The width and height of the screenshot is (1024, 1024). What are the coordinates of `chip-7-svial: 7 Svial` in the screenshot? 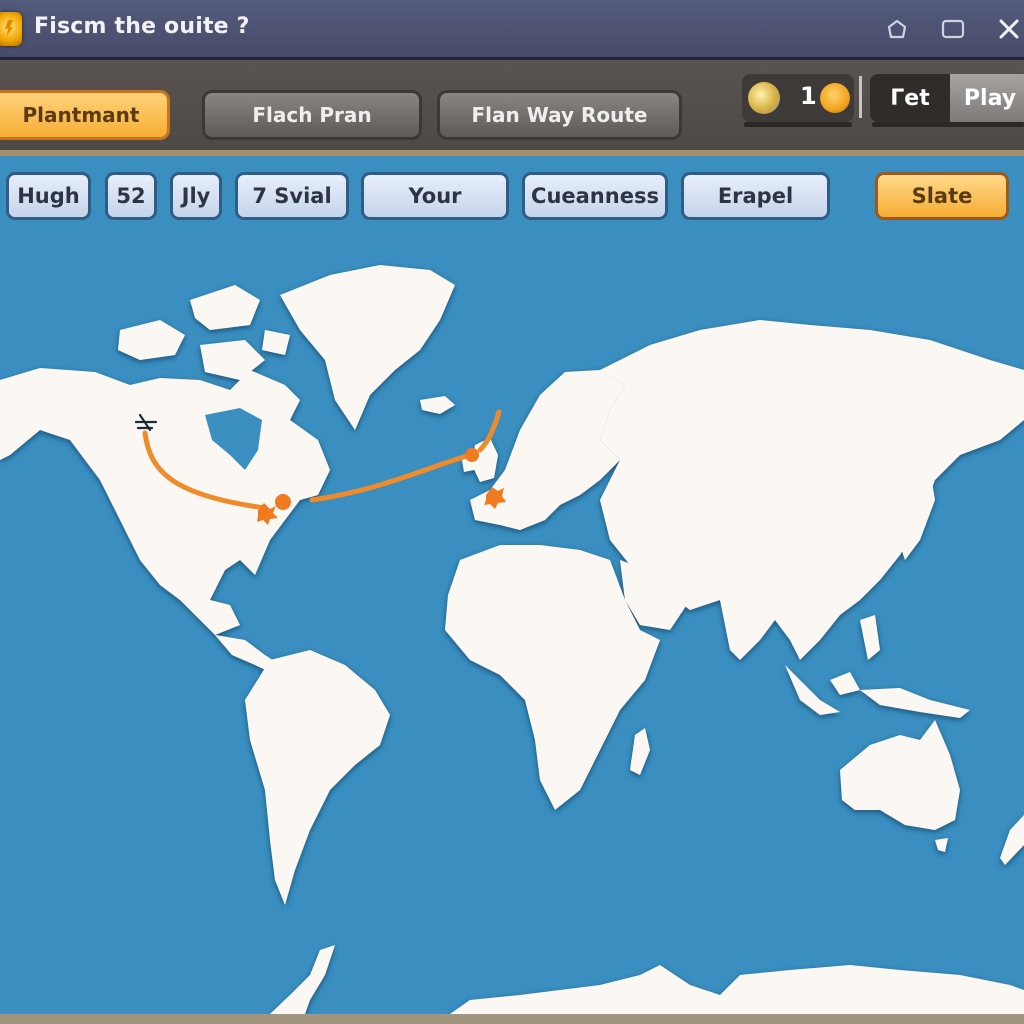 It's located at (292, 196).